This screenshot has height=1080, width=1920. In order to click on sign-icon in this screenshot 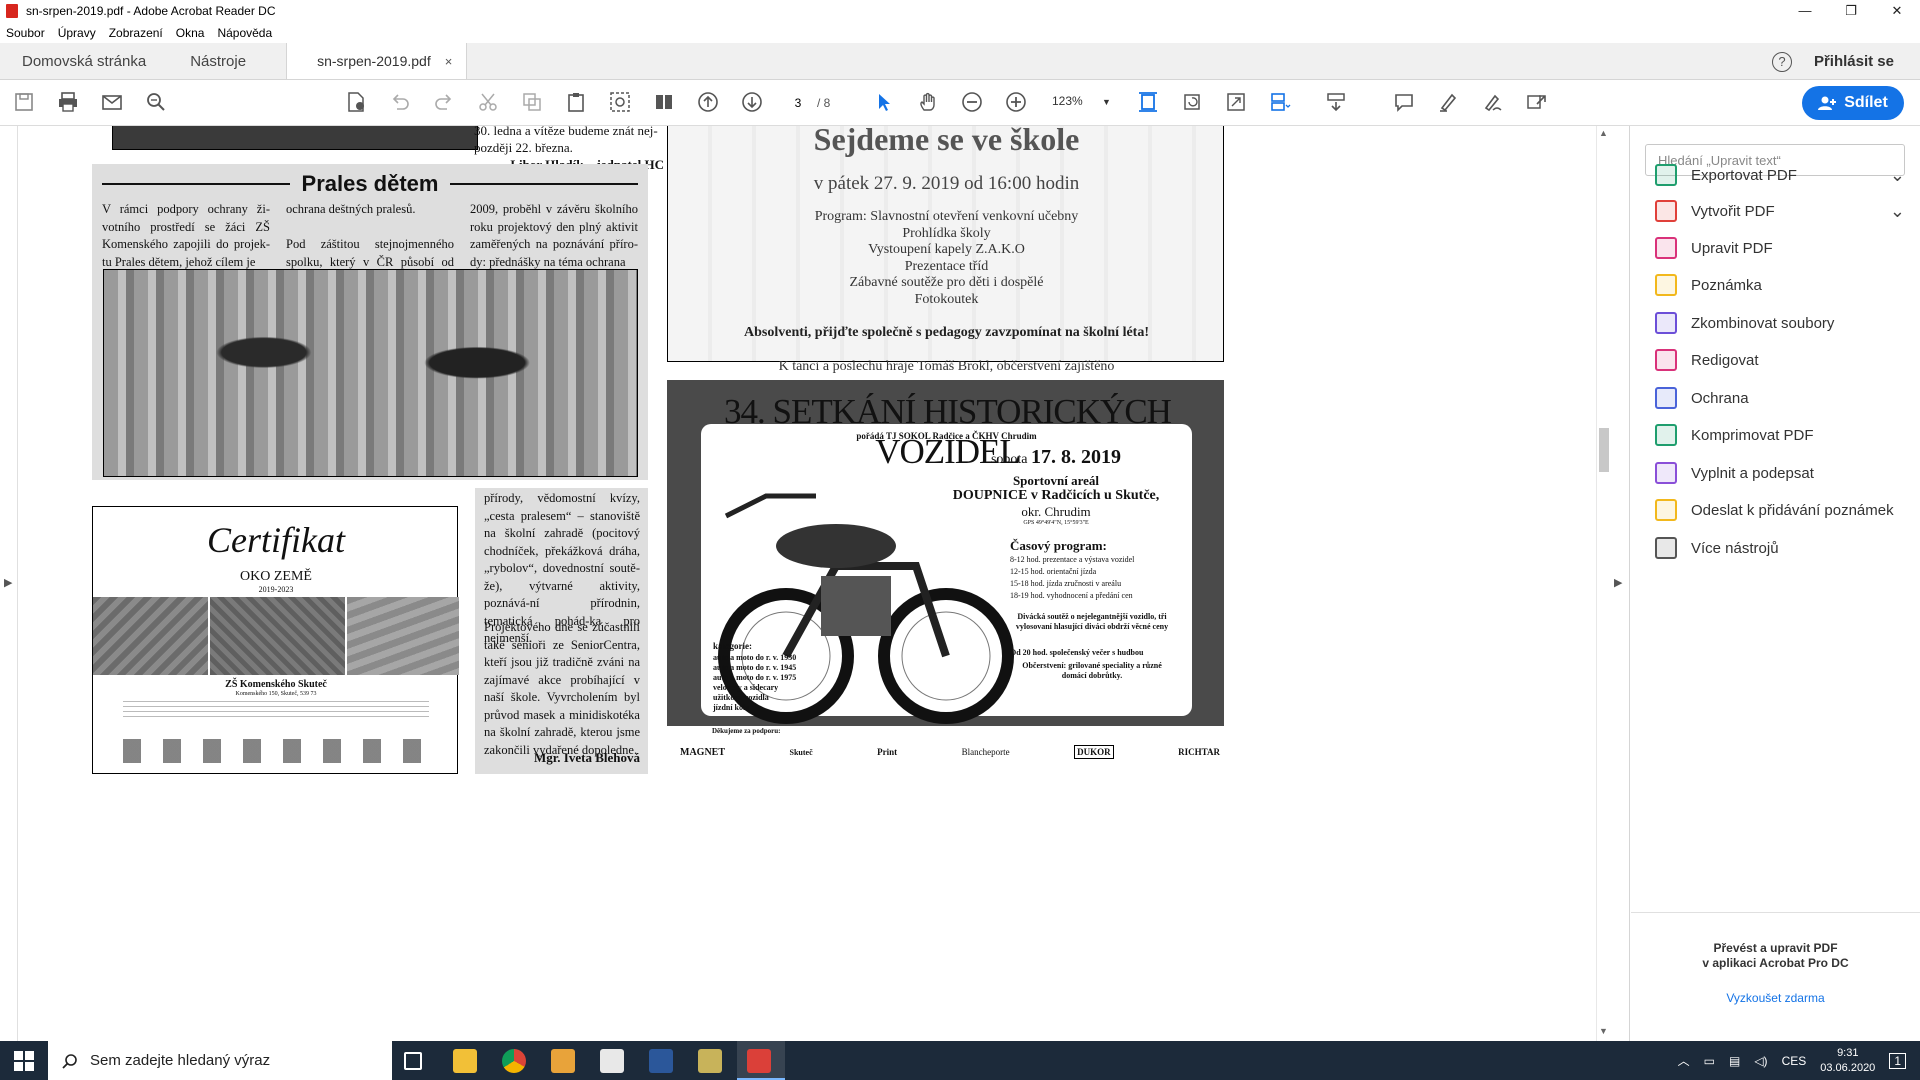, I will do `click(1492, 103)`.